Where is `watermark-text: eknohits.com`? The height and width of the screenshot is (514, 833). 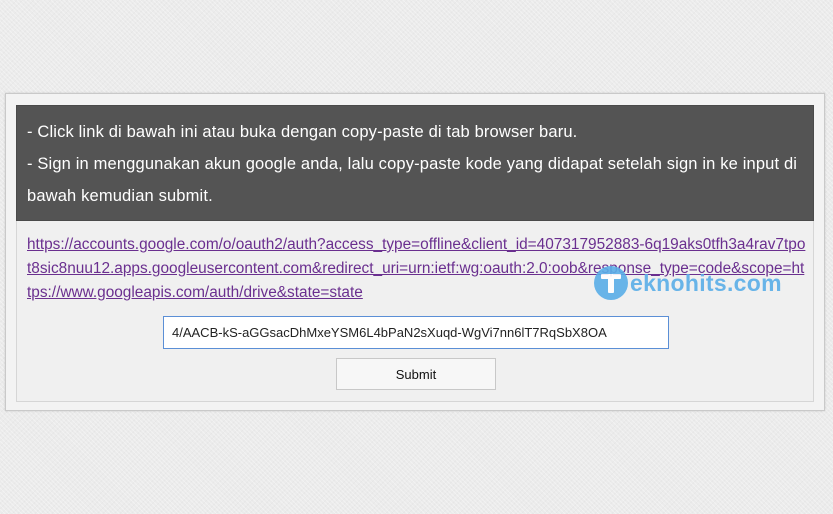
watermark-text: eknohits.com is located at coordinates (706, 282).